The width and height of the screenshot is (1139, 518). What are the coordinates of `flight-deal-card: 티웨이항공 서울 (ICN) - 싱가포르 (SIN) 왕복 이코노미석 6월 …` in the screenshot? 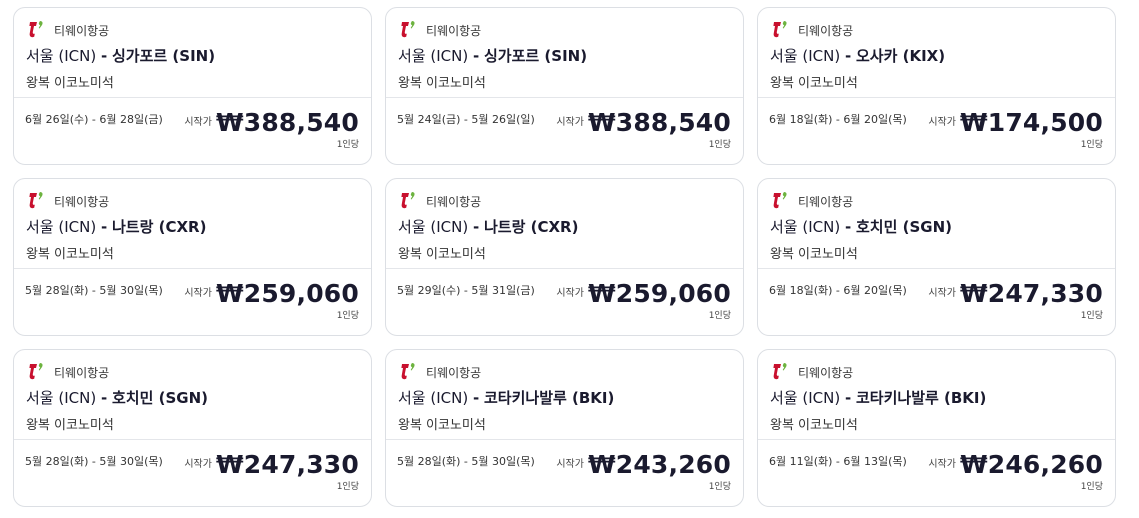 It's located at (192, 86).